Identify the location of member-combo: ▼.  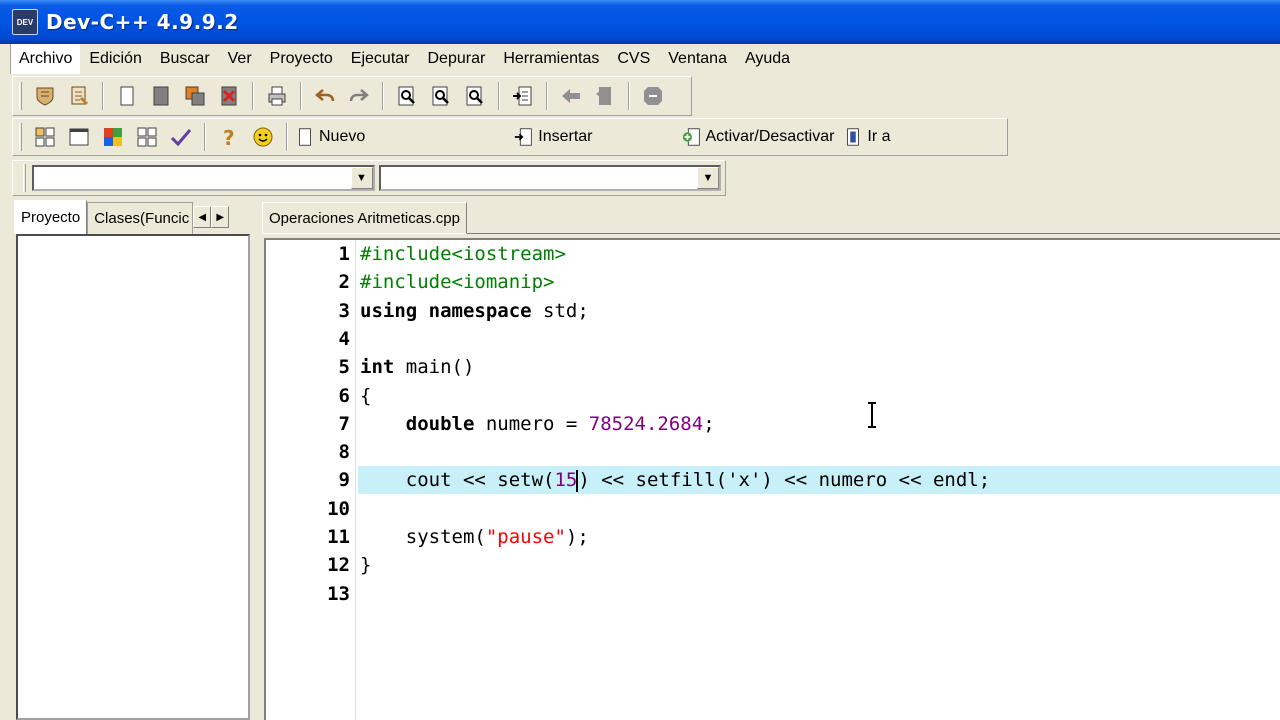
(549, 178).